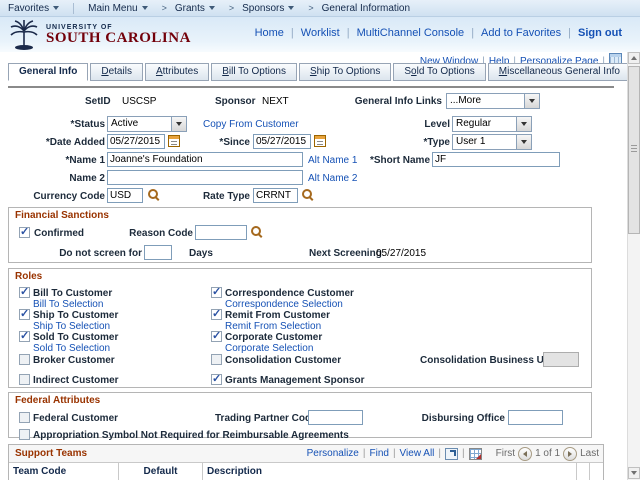 This screenshot has height=480, width=640. What do you see at coordinates (221, 232) in the screenshot?
I see `reason-code-input` at bounding box center [221, 232].